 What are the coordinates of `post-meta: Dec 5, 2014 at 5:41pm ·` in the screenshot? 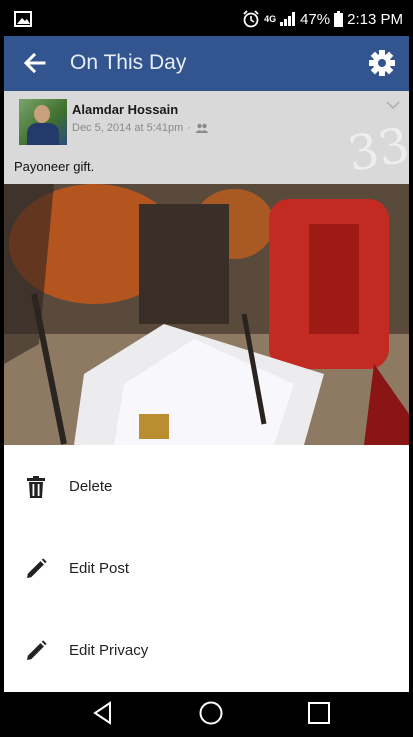 It's located at (140, 128).